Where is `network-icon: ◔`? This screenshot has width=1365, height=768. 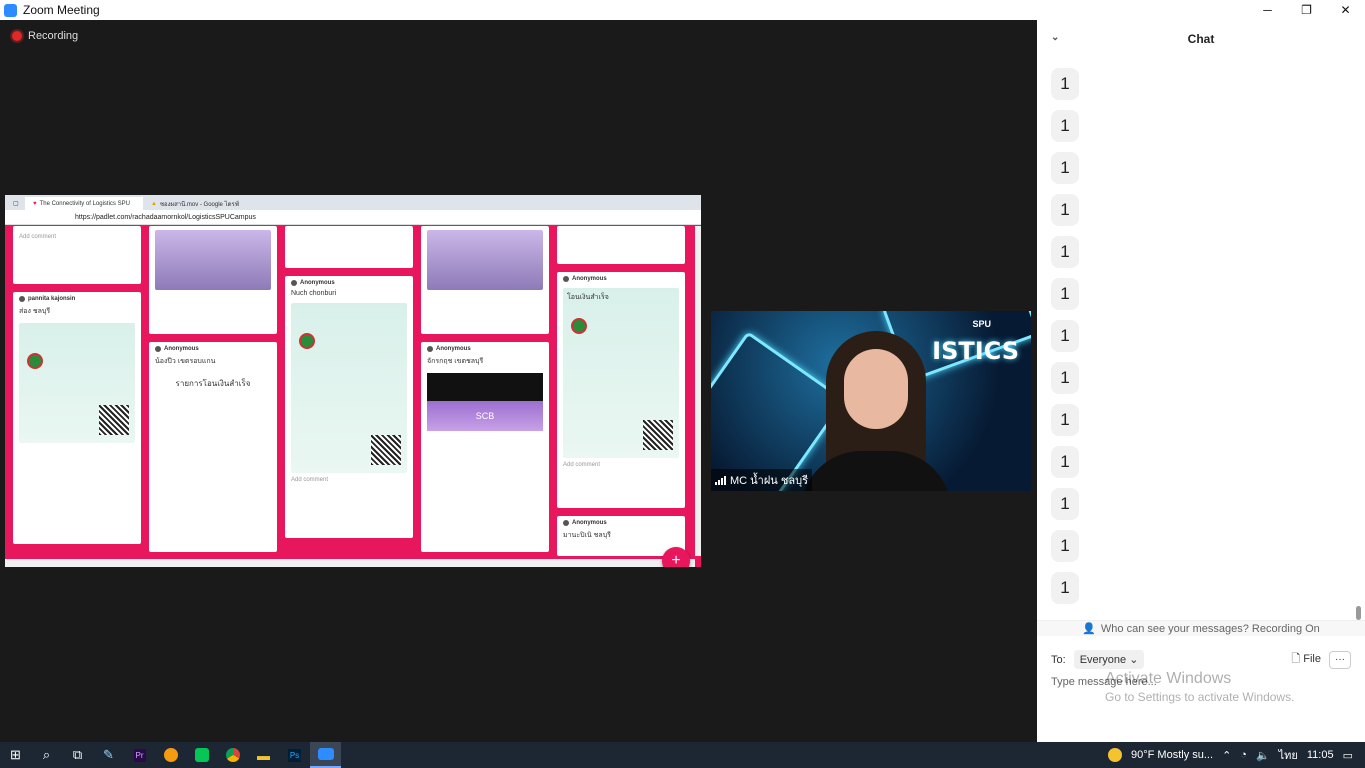 network-icon: ◔ is located at coordinates (1243, 755).